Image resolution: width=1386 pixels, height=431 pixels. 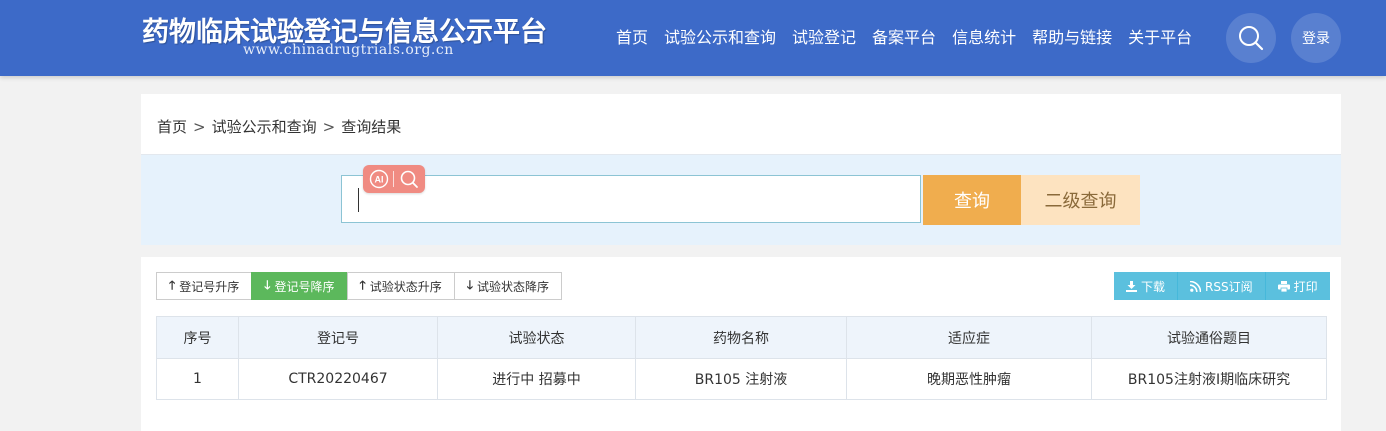 What do you see at coordinates (209, 286) in the screenshot?
I see `sort-label: 登记号升序` at bounding box center [209, 286].